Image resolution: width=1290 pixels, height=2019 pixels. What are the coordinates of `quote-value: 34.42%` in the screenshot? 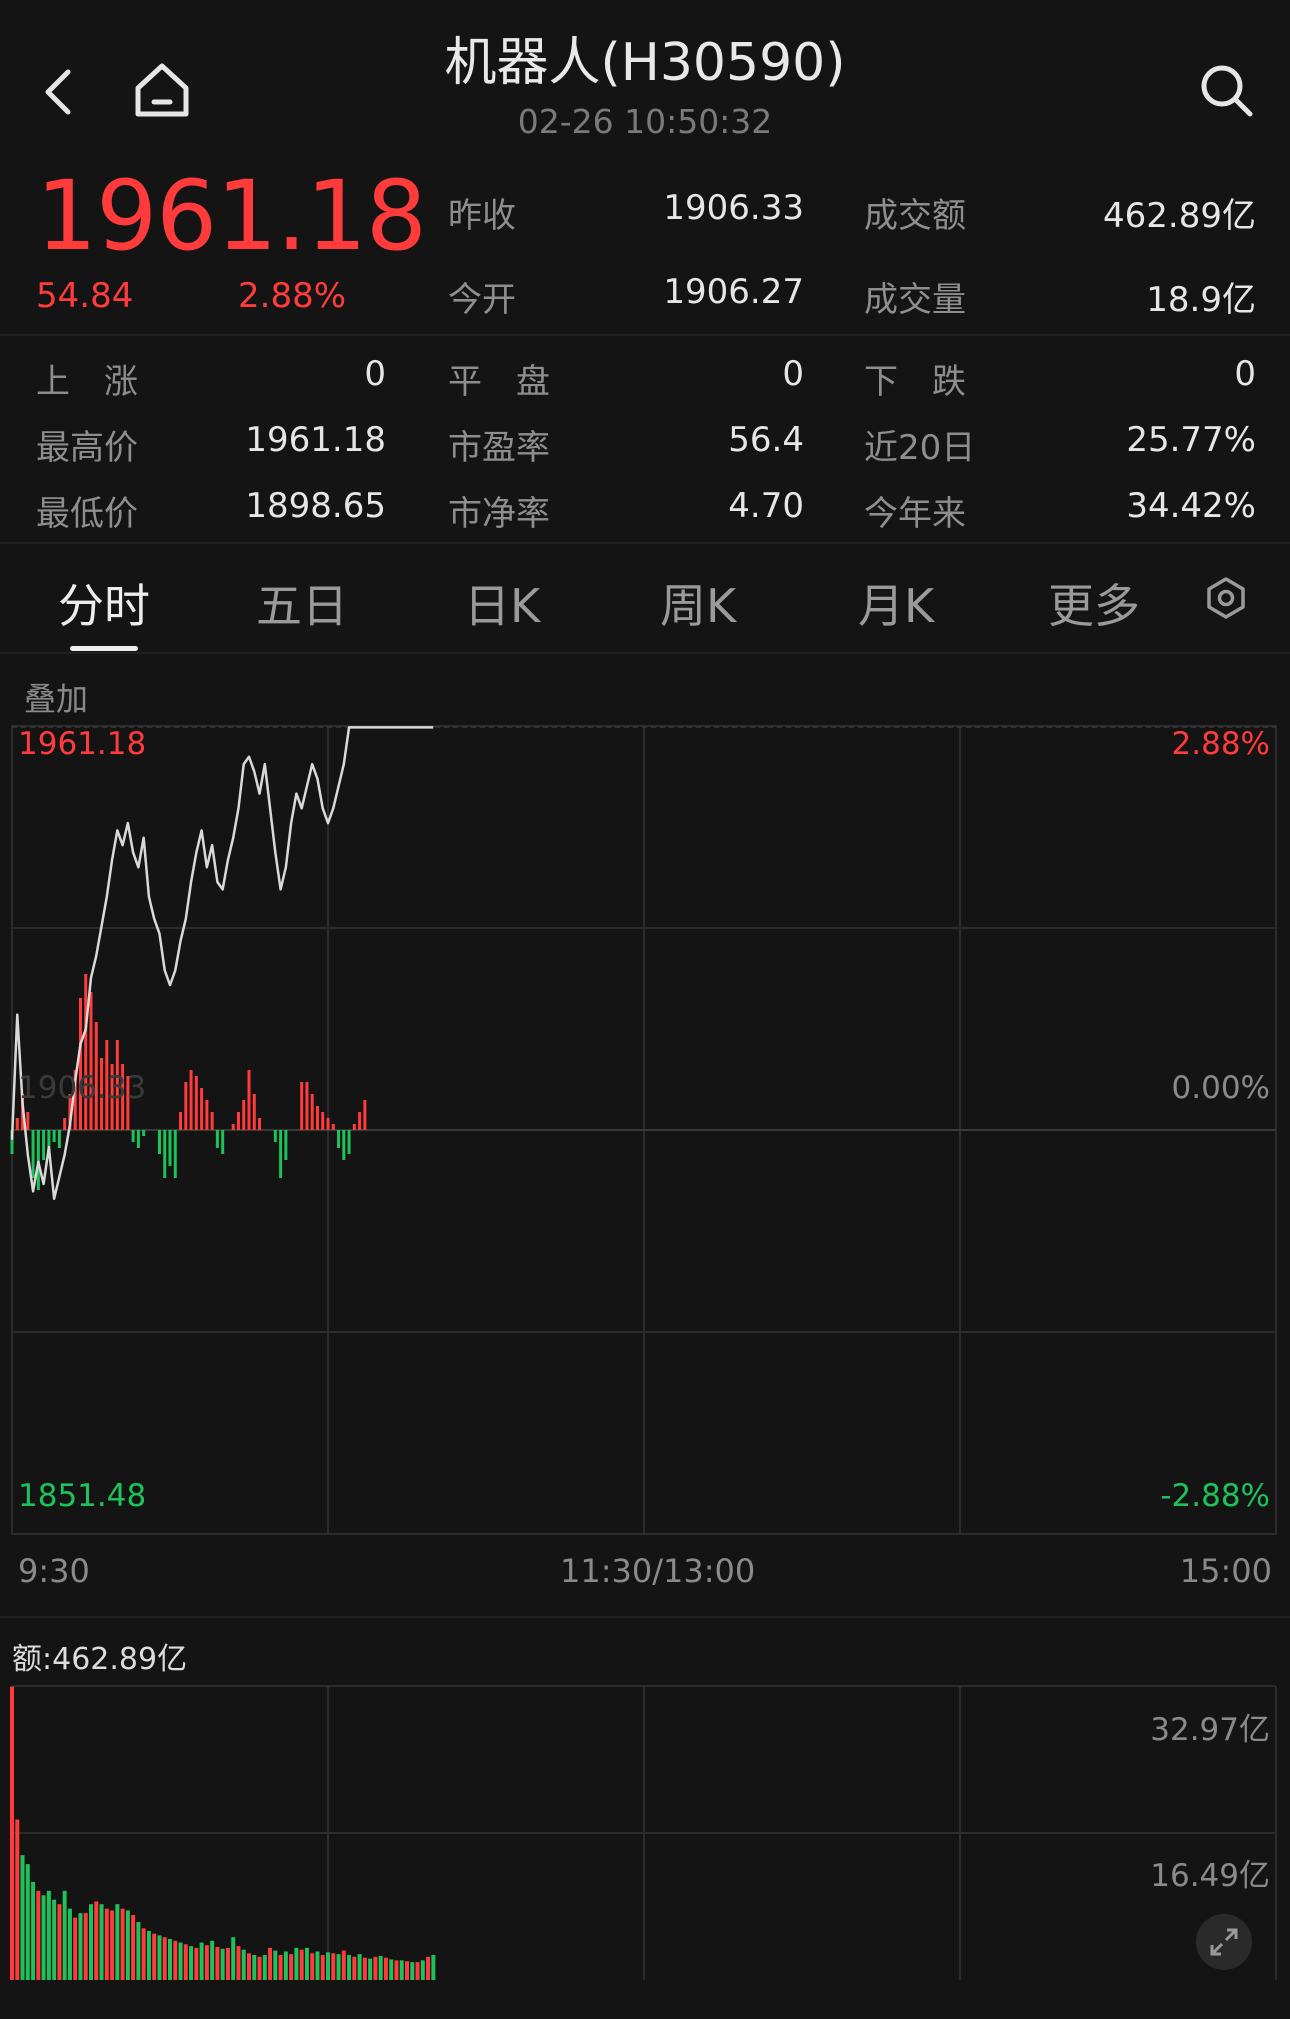 It's located at (1191, 506).